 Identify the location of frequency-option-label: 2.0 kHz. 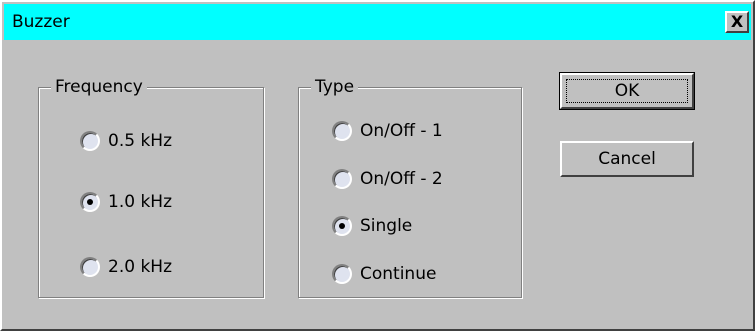
(140, 267).